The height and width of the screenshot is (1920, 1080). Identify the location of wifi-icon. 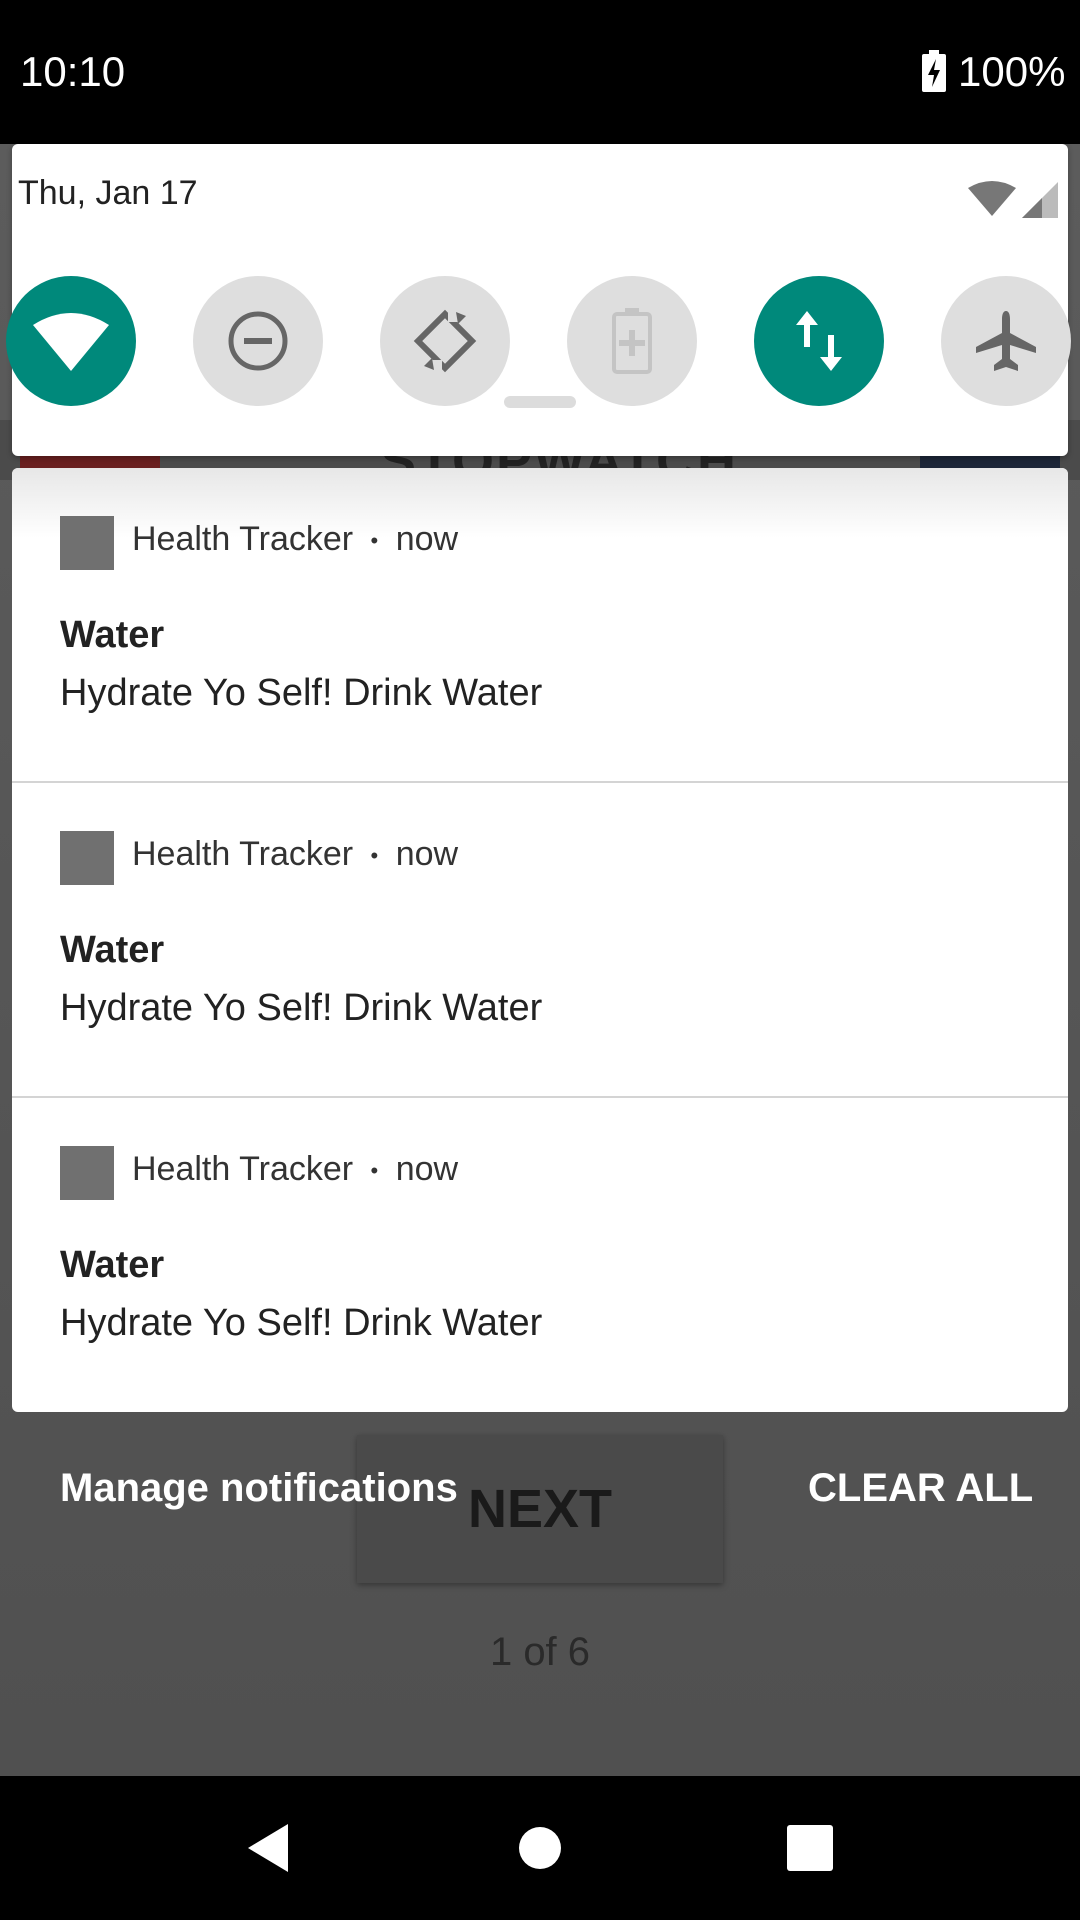
(71, 342).